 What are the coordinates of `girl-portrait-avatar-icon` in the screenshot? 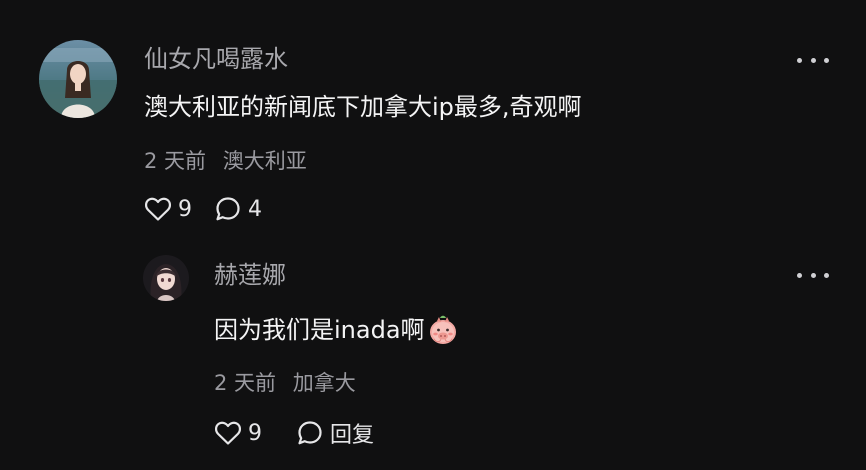 It's located at (78, 79).